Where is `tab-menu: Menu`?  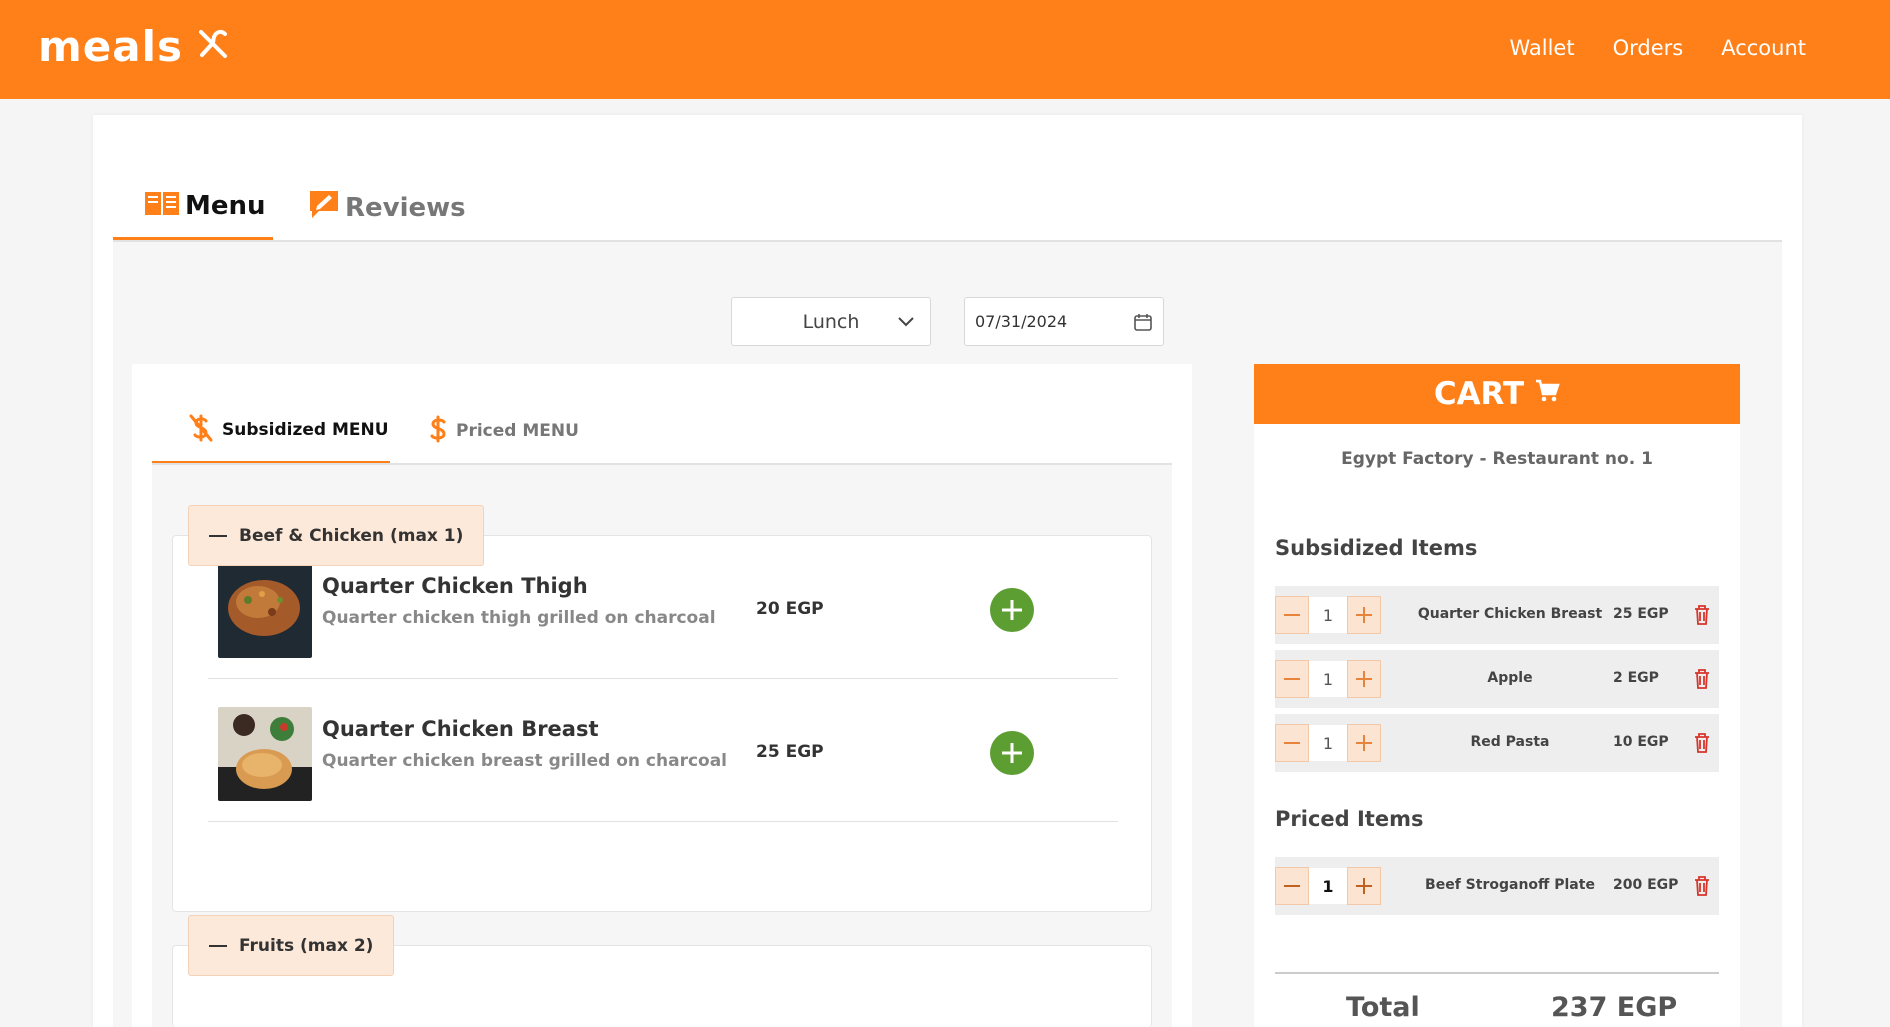 tab-menu: Menu is located at coordinates (193, 207).